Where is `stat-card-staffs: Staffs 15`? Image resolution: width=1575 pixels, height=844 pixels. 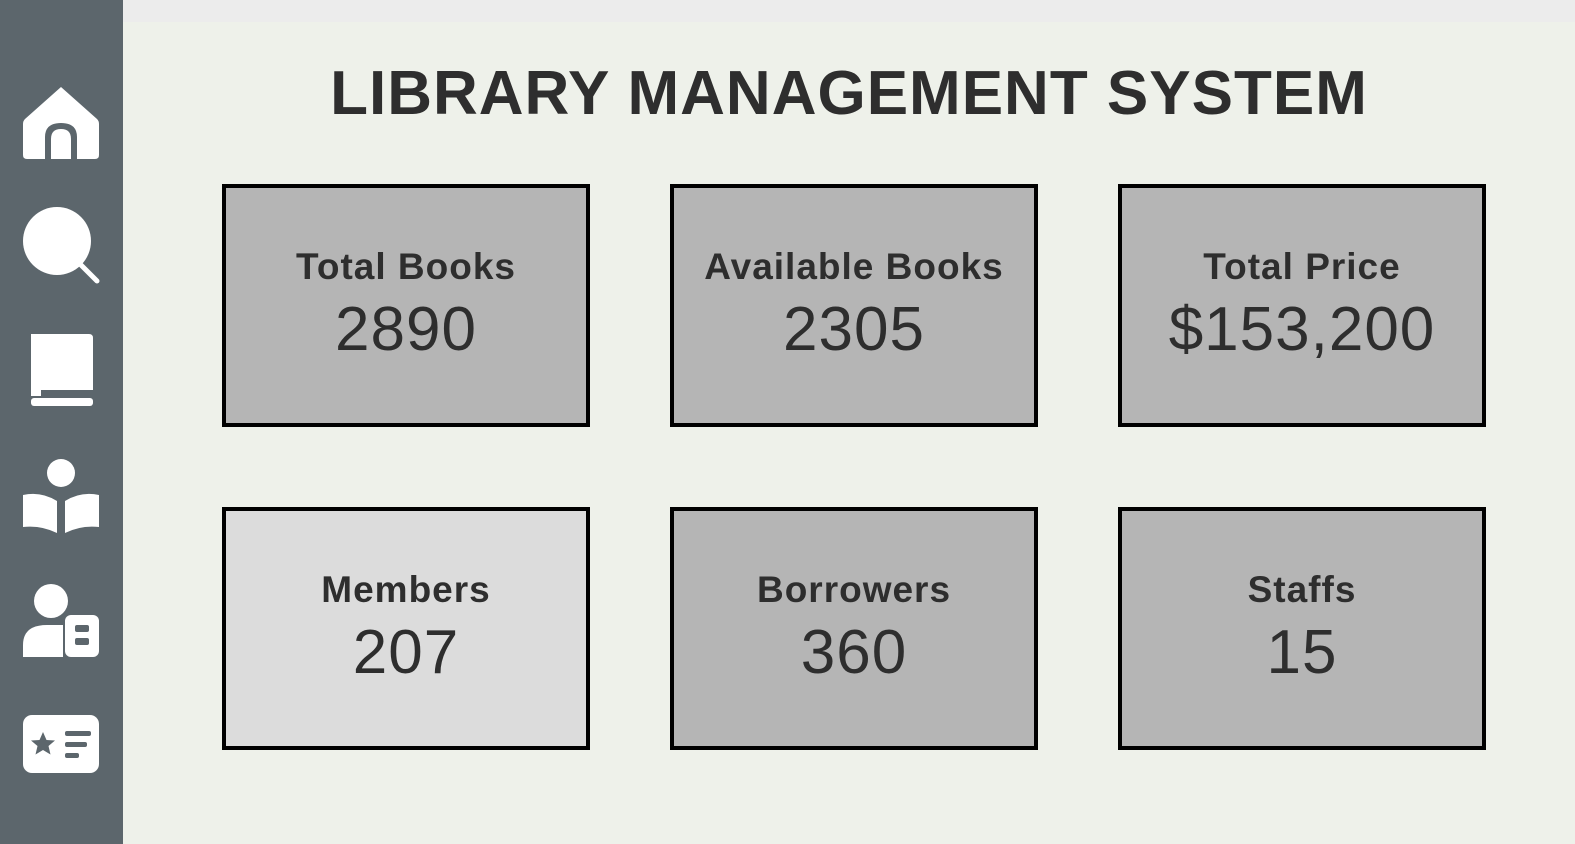
stat-card-staffs: Staffs 15 is located at coordinates (1302, 628).